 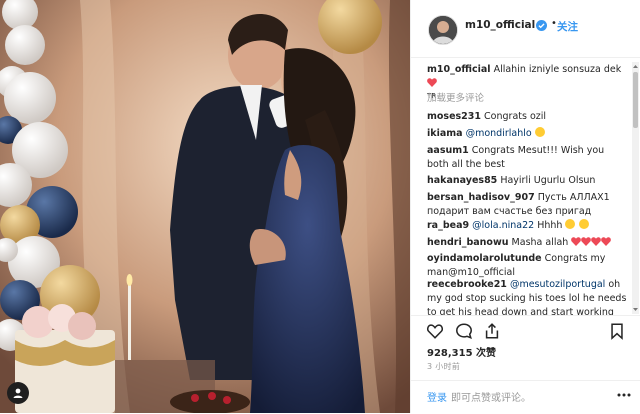 I want to click on comment-text: Hhhh, so click(x=550, y=225).